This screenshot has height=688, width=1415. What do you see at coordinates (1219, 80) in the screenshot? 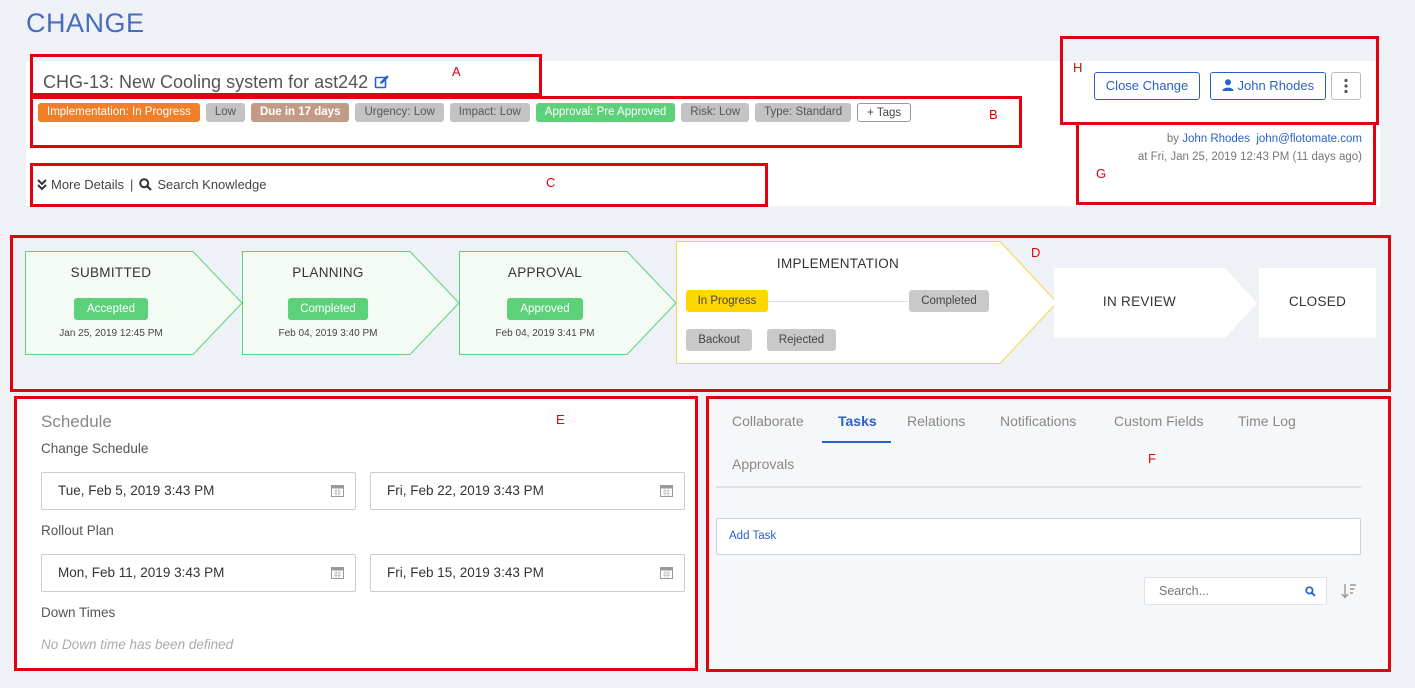
I see `annotation-box-h` at bounding box center [1219, 80].